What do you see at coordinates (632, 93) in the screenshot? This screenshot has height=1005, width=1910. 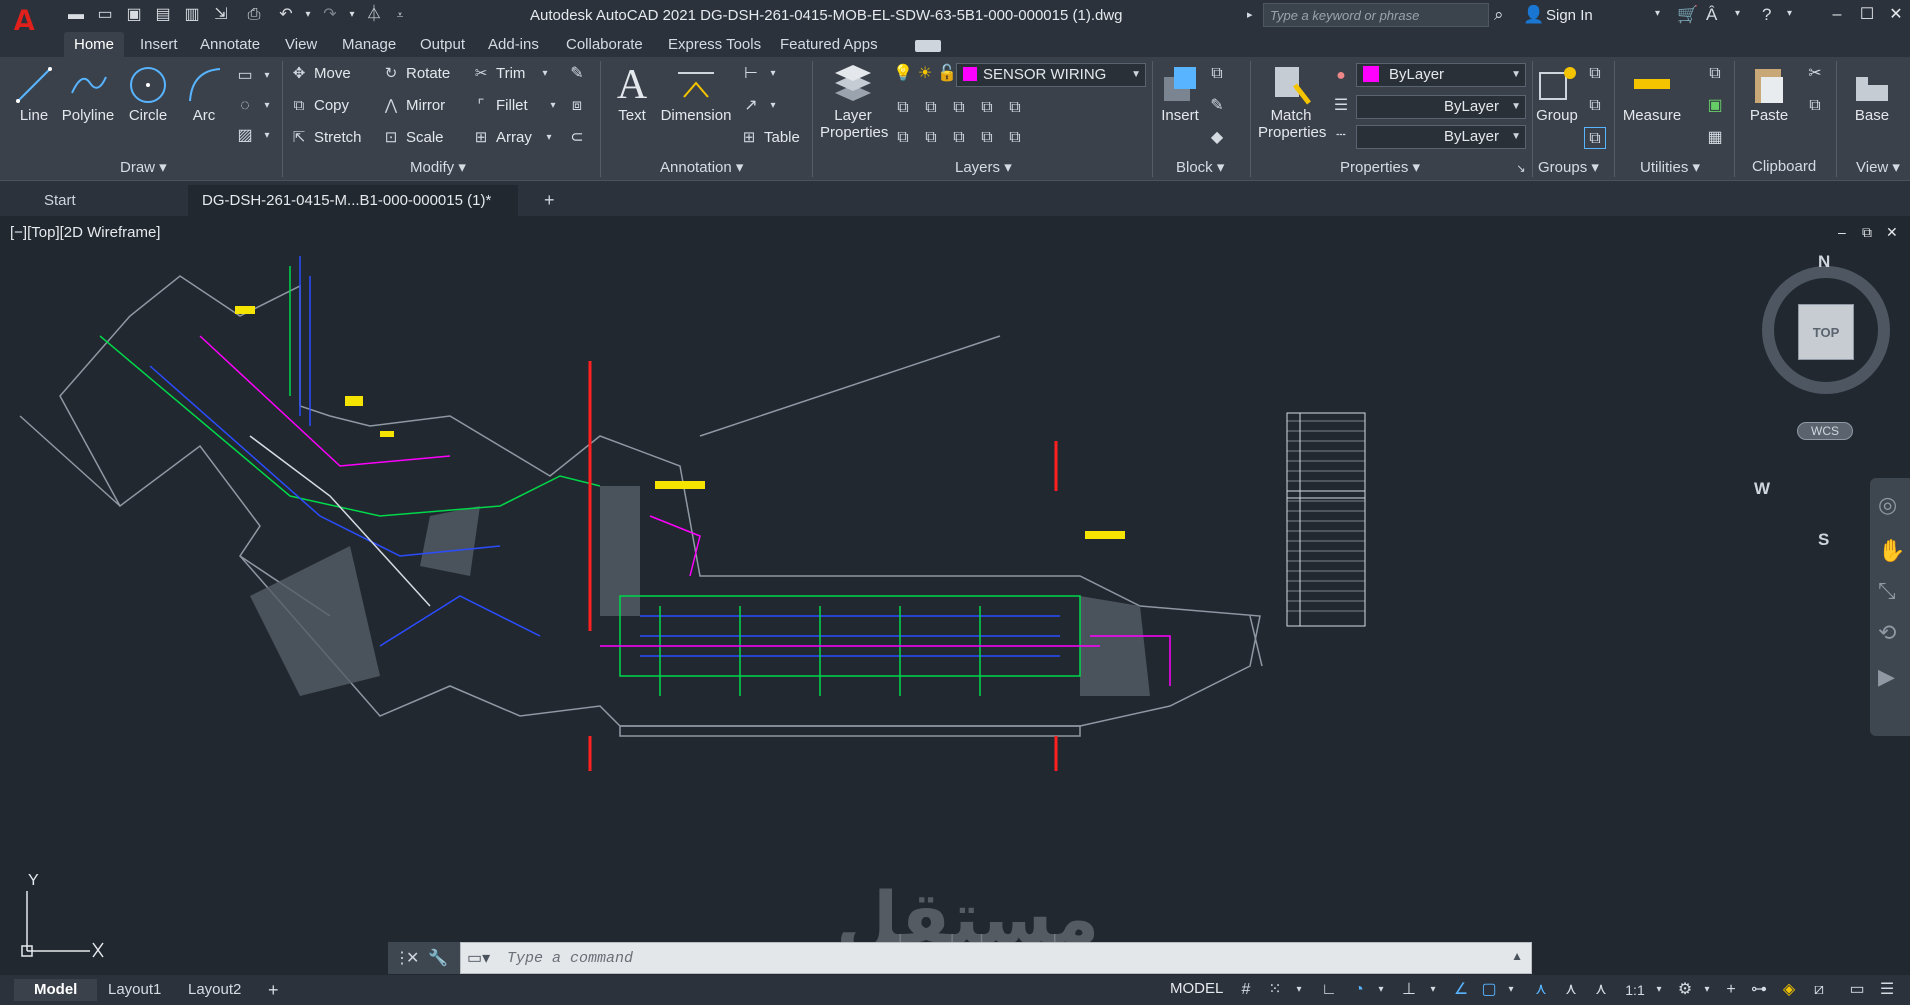 I see `text-button: A Text` at bounding box center [632, 93].